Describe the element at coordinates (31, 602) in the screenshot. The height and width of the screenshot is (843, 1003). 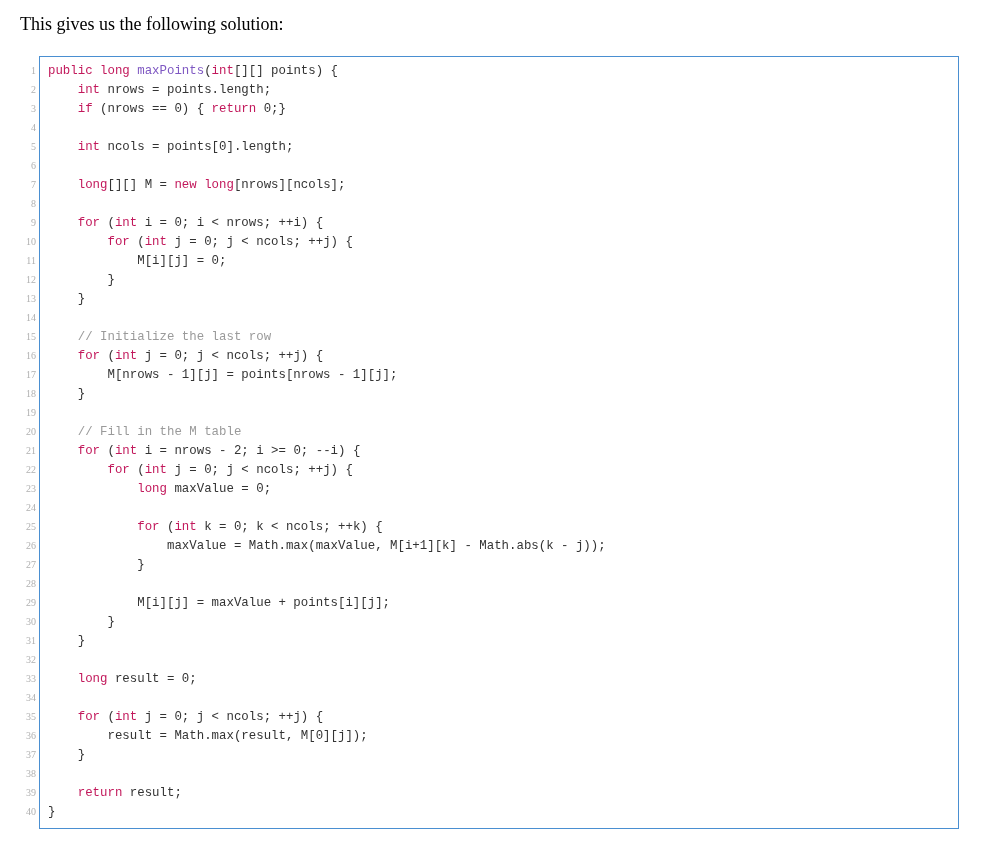
I see `line-number: 29` at that location.